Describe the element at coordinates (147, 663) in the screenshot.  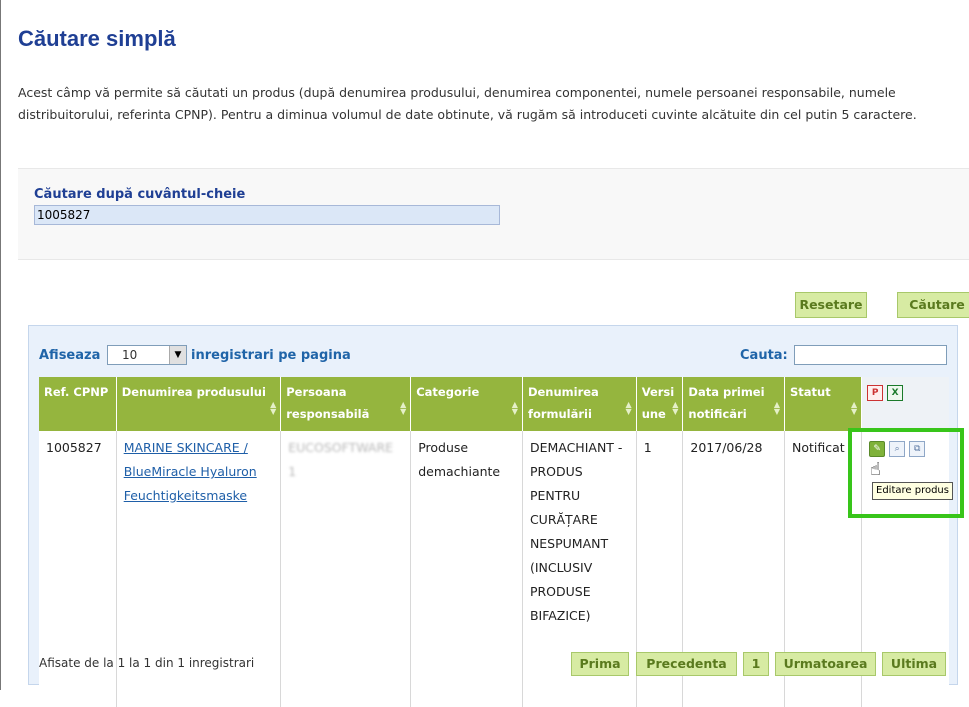
I see `results-info: Afisate de la 1 la 1 din 1 inregistrari` at that location.